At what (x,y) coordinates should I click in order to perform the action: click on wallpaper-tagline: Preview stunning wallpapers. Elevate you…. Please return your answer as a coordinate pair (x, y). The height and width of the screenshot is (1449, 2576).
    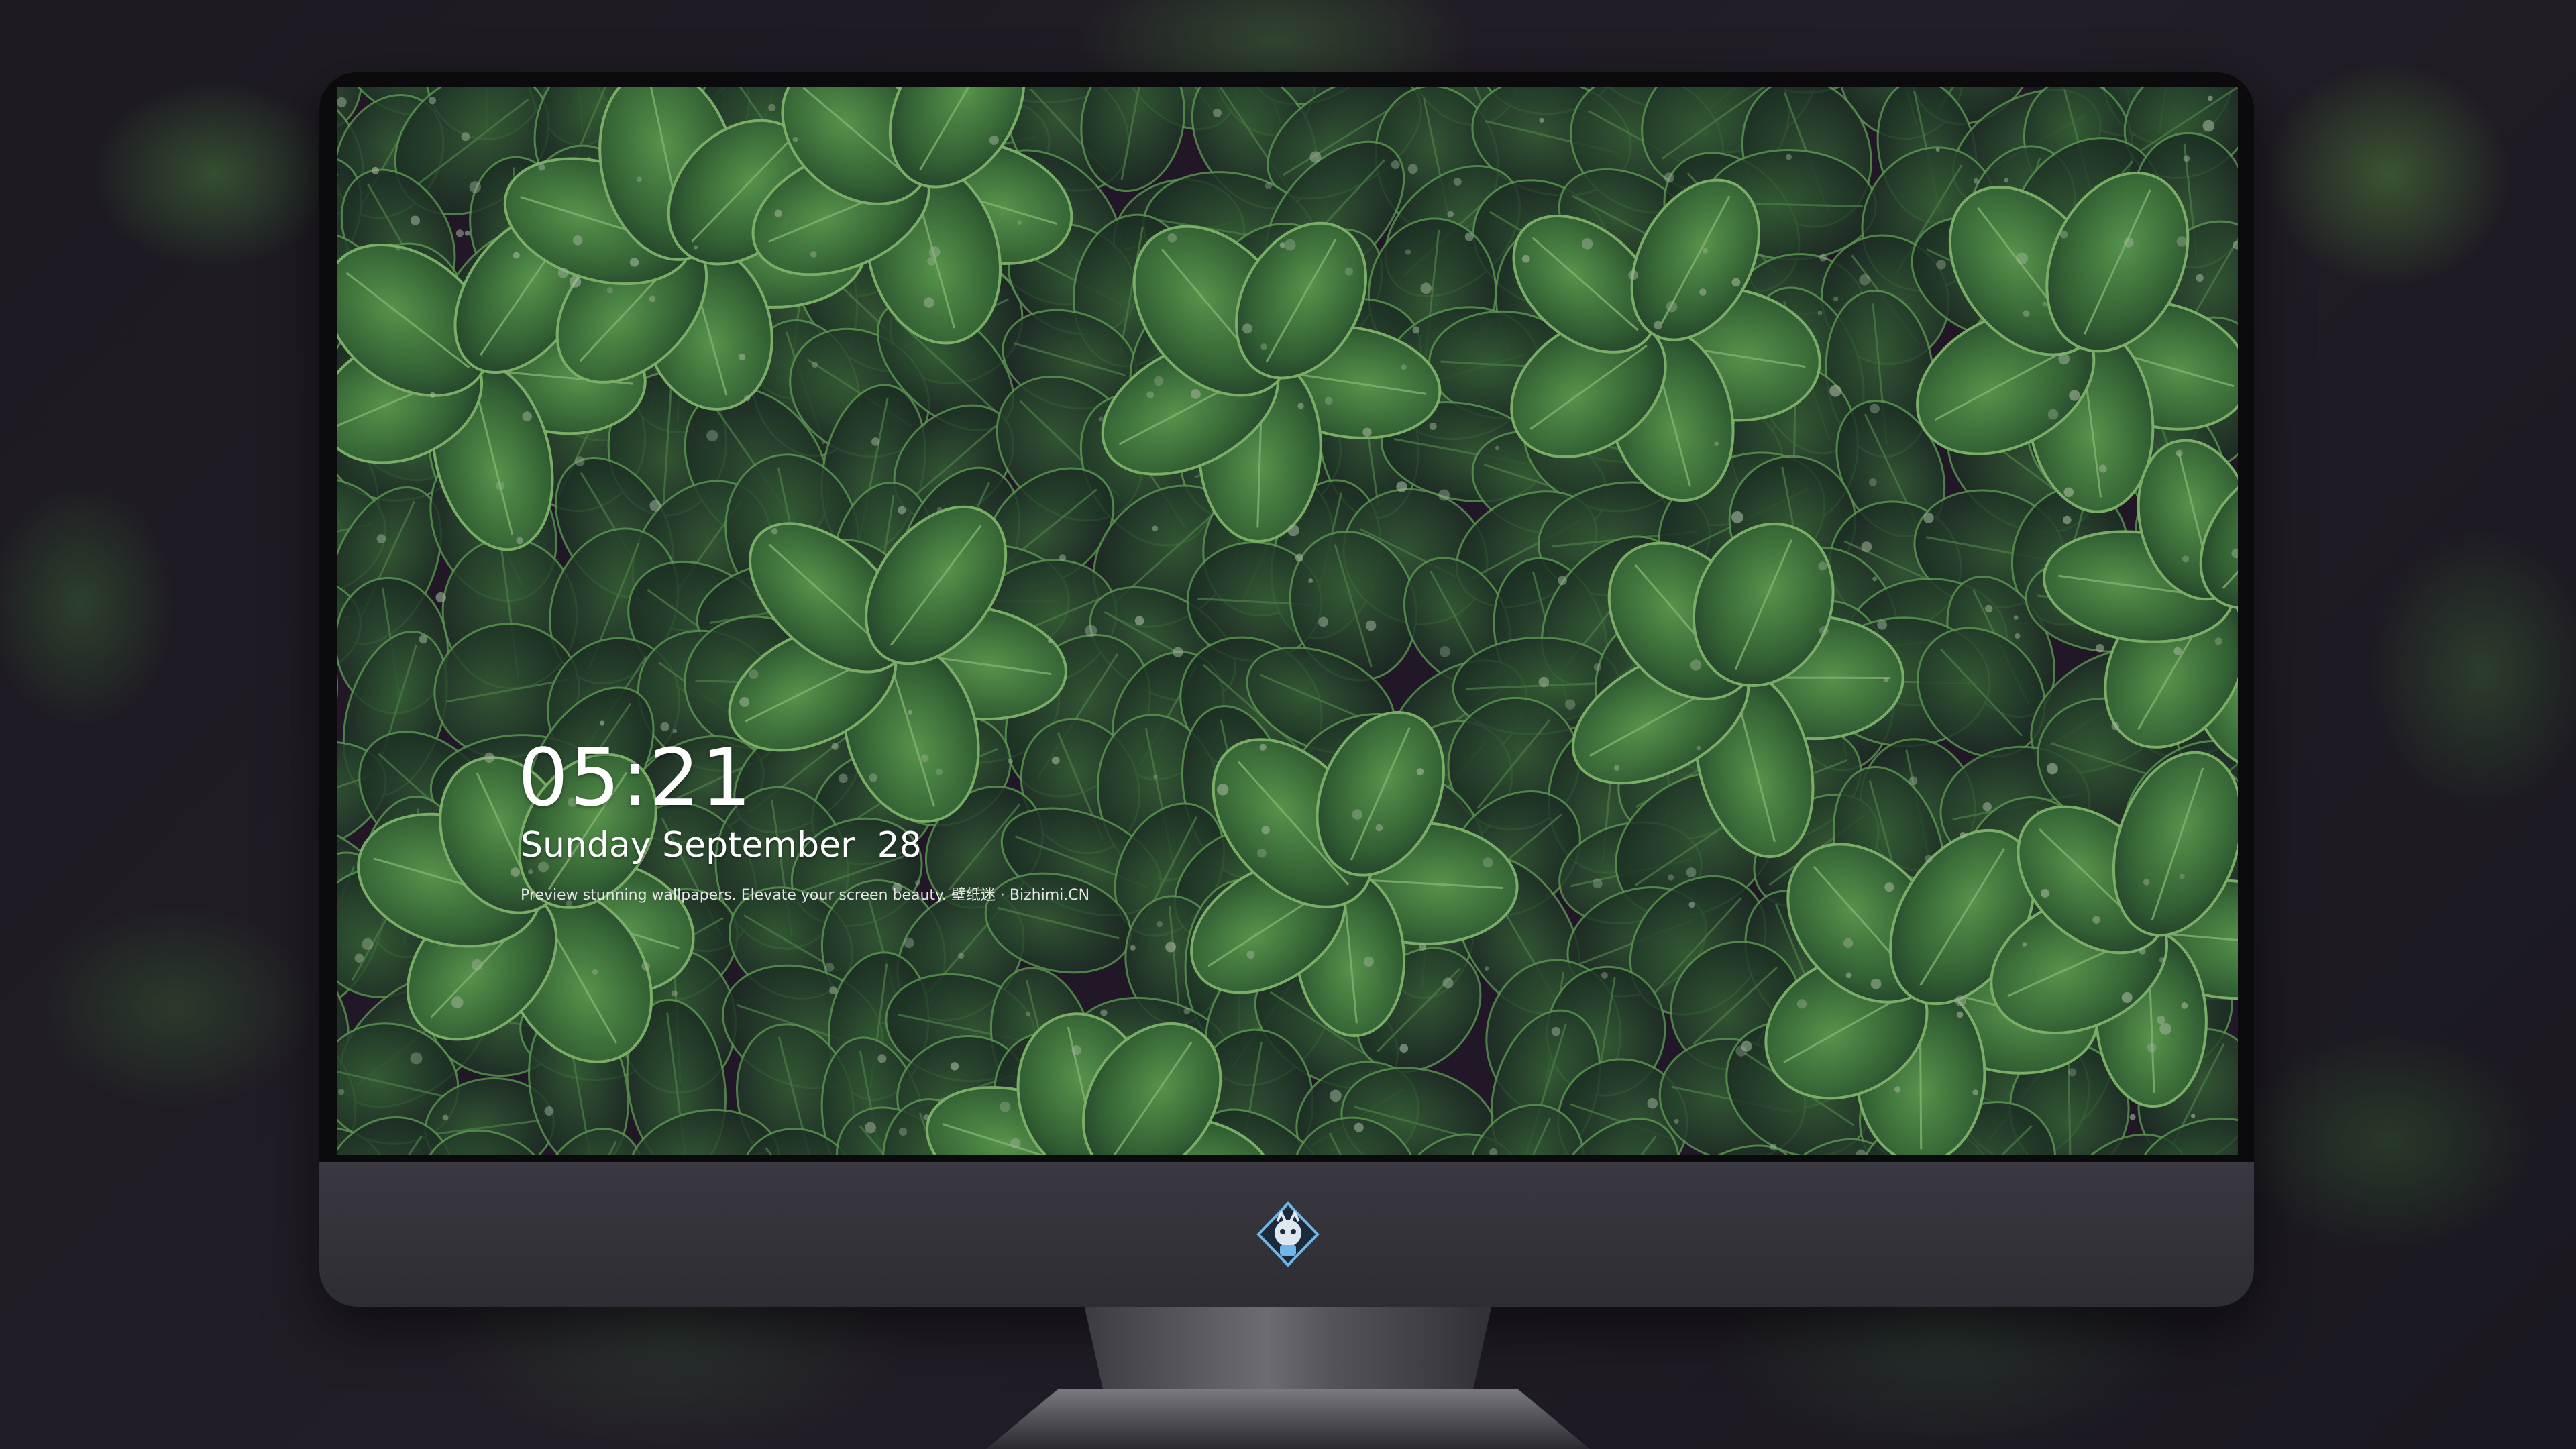
    Looking at the image, I should click on (805, 895).